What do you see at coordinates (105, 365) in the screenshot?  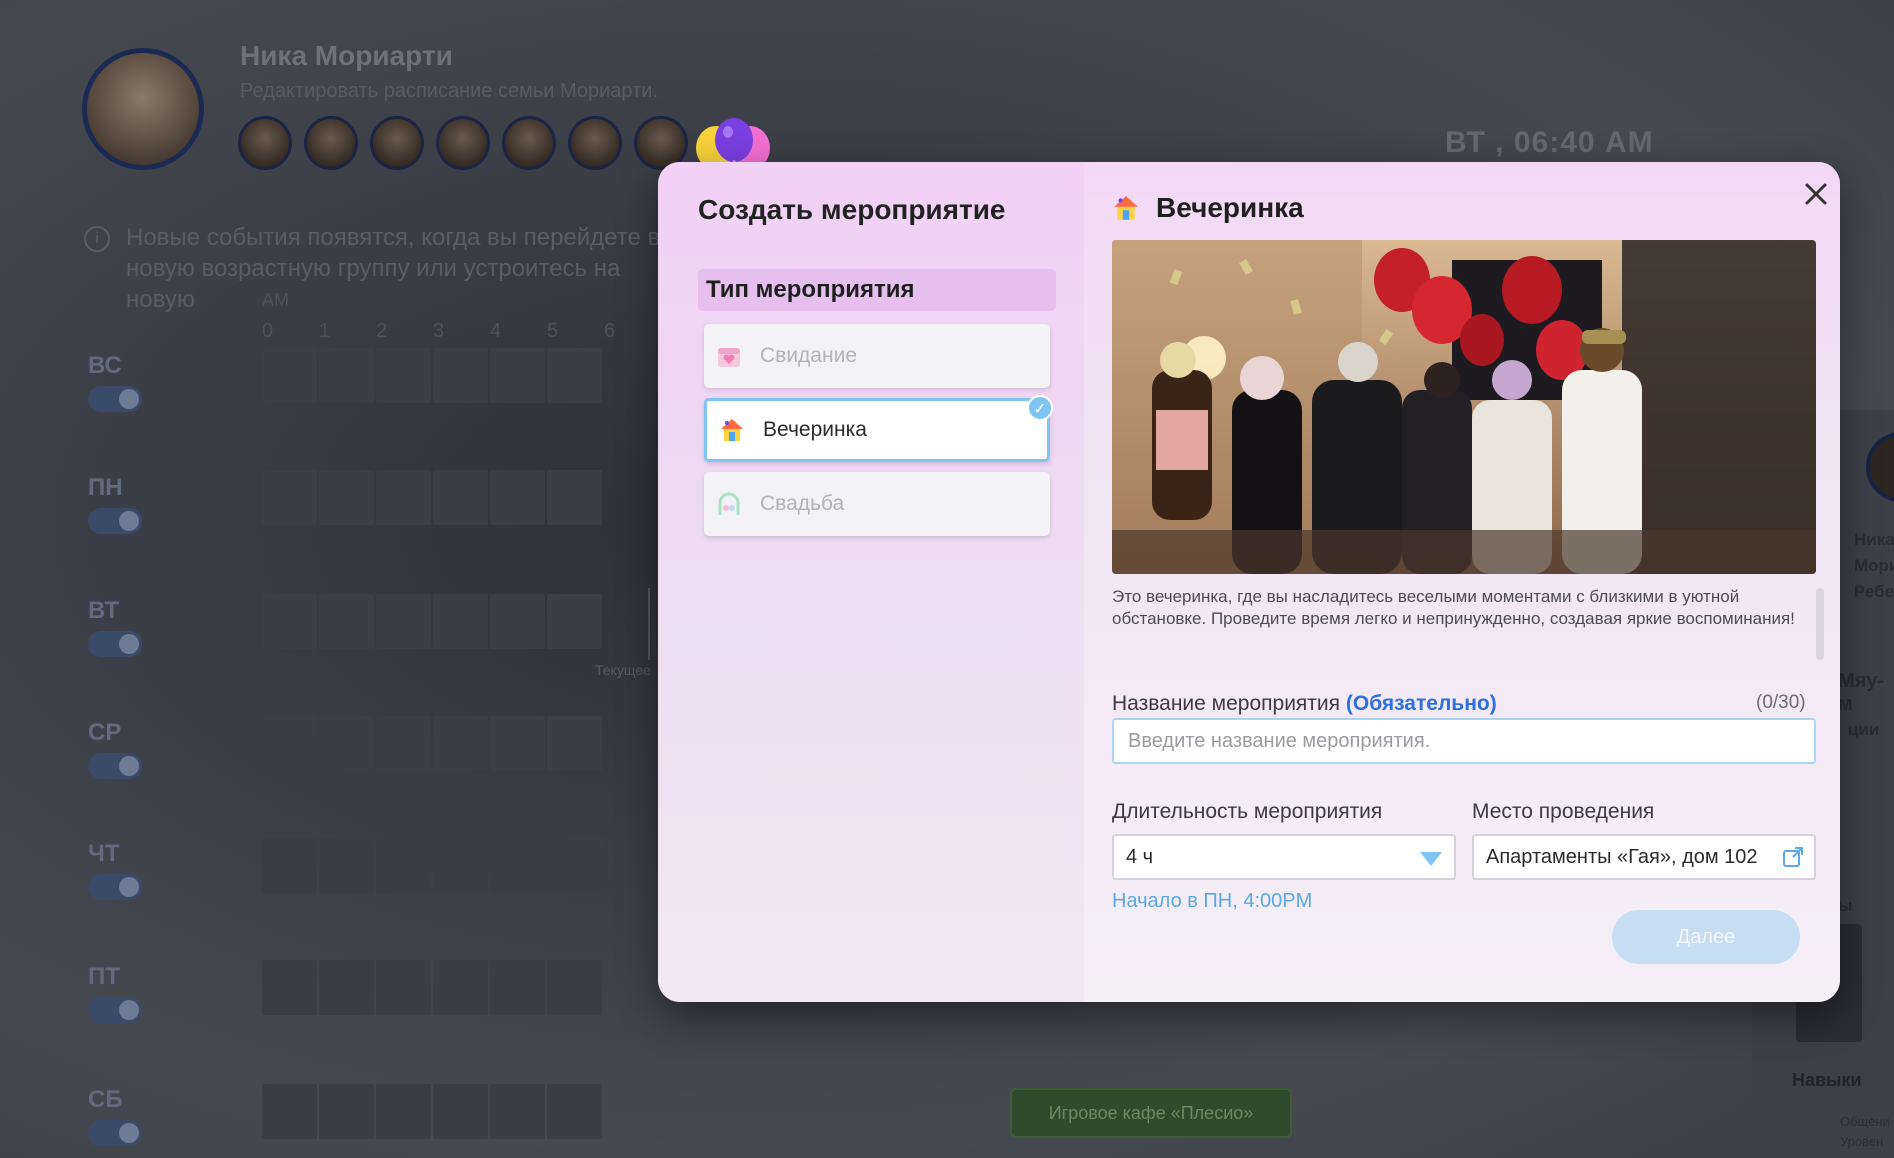 I see `day-label: ВС` at bounding box center [105, 365].